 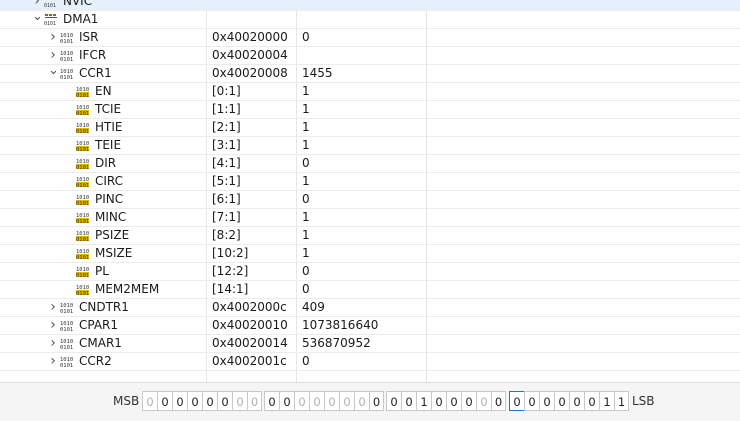 I want to click on bit-16: 0, so click(x=376, y=401).